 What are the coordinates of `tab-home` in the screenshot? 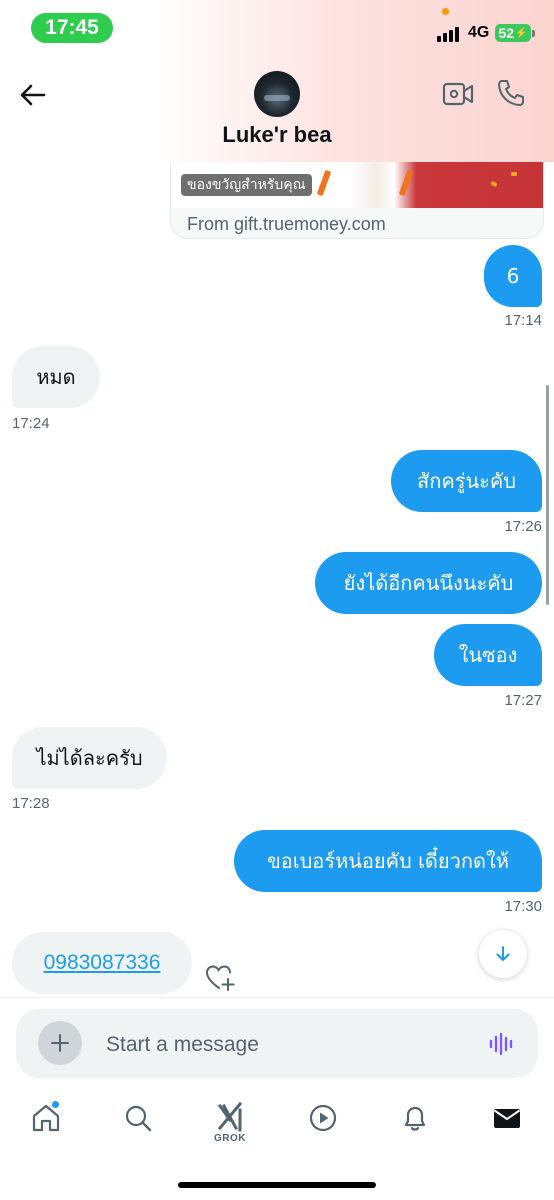 It's located at (46, 1124).